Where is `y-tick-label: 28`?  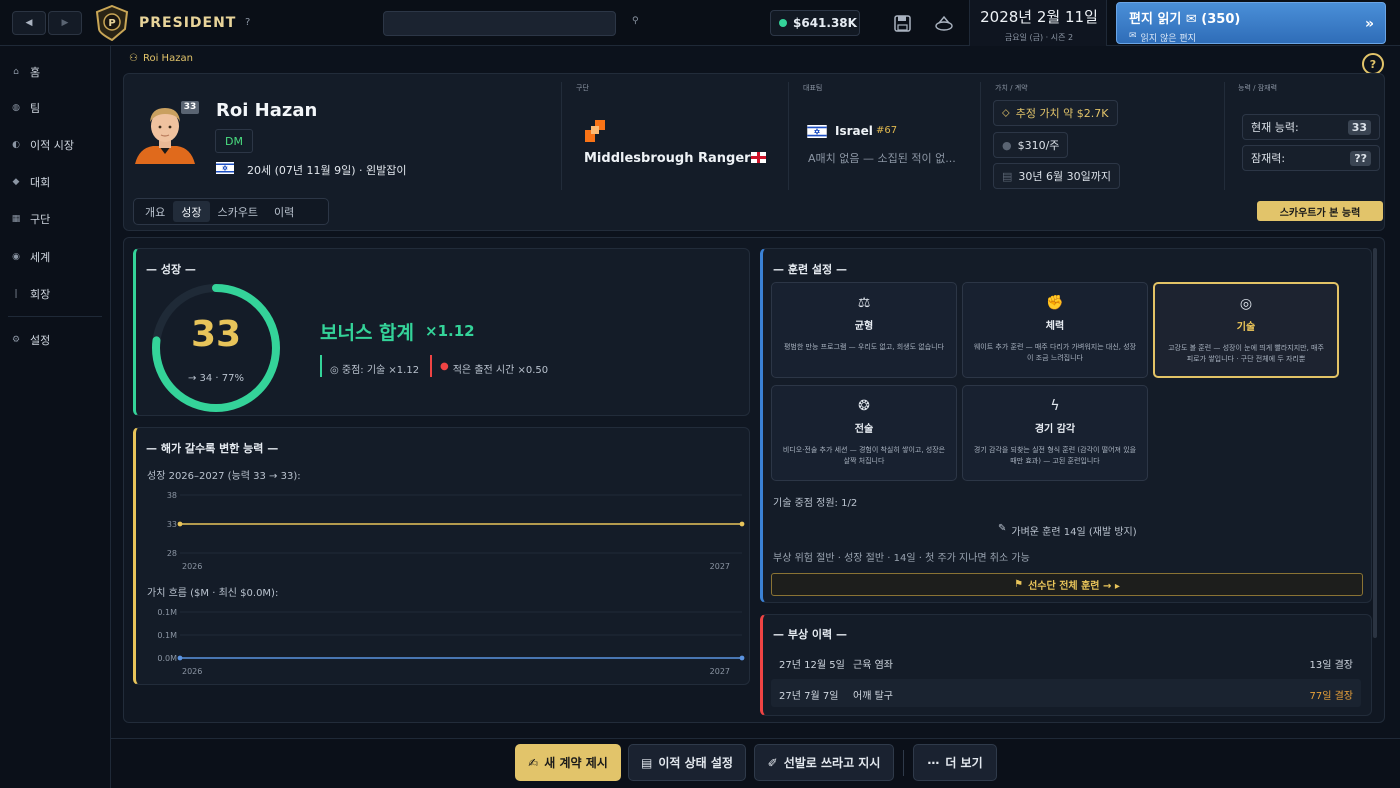 y-tick-label: 28 is located at coordinates (172, 553).